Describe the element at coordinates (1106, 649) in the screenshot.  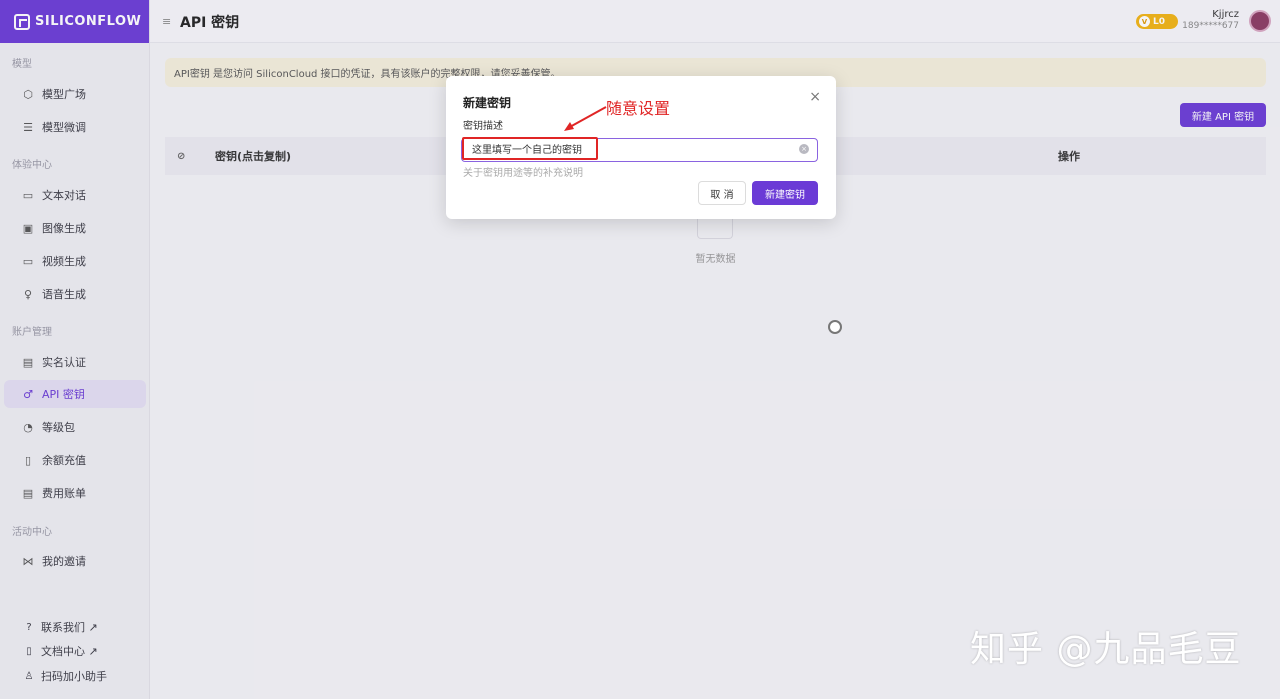
I see `watermark: 知乎 @九品毛豆` at that location.